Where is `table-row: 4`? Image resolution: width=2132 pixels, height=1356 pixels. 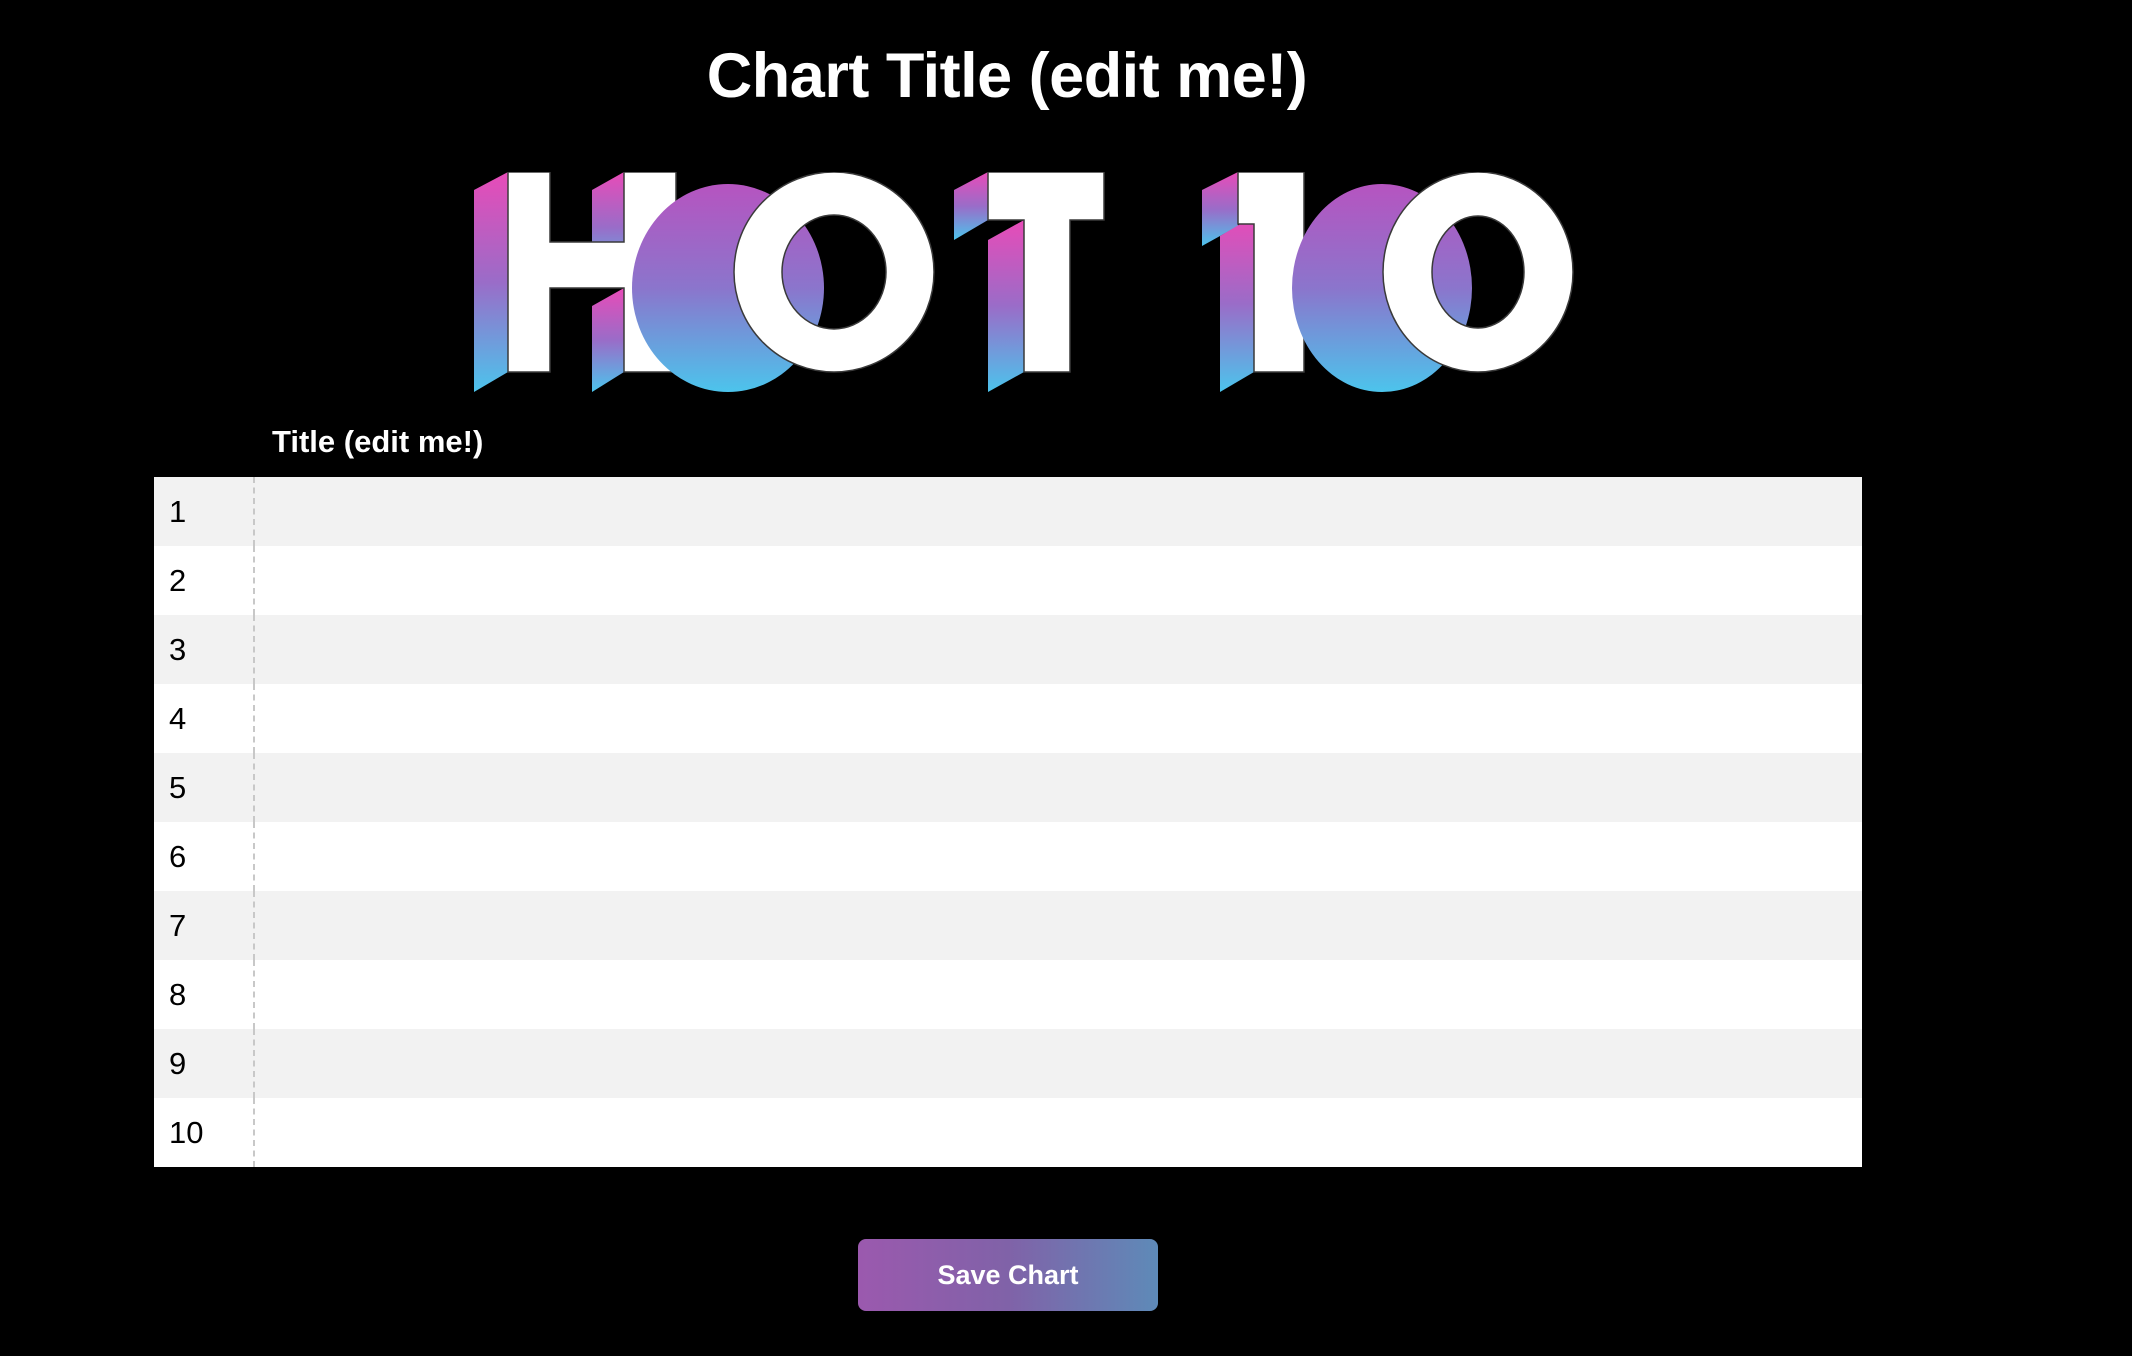
table-row: 4 is located at coordinates (1008, 718).